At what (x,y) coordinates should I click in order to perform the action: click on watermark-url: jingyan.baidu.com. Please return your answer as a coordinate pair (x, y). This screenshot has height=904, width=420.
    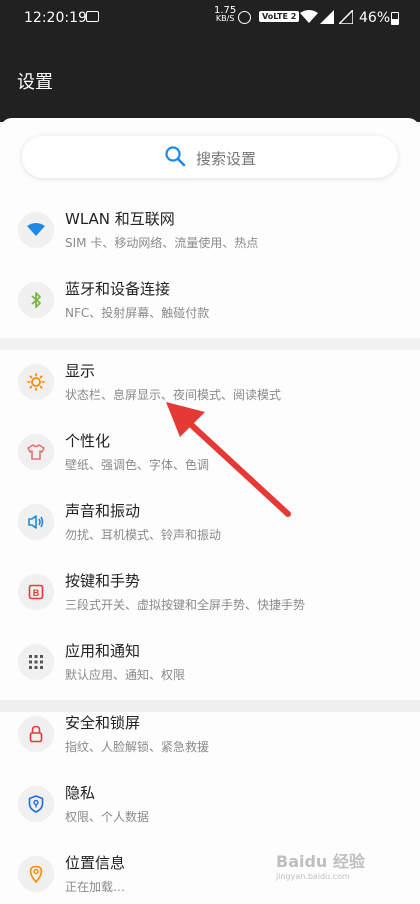
    Looking at the image, I should click on (313, 876).